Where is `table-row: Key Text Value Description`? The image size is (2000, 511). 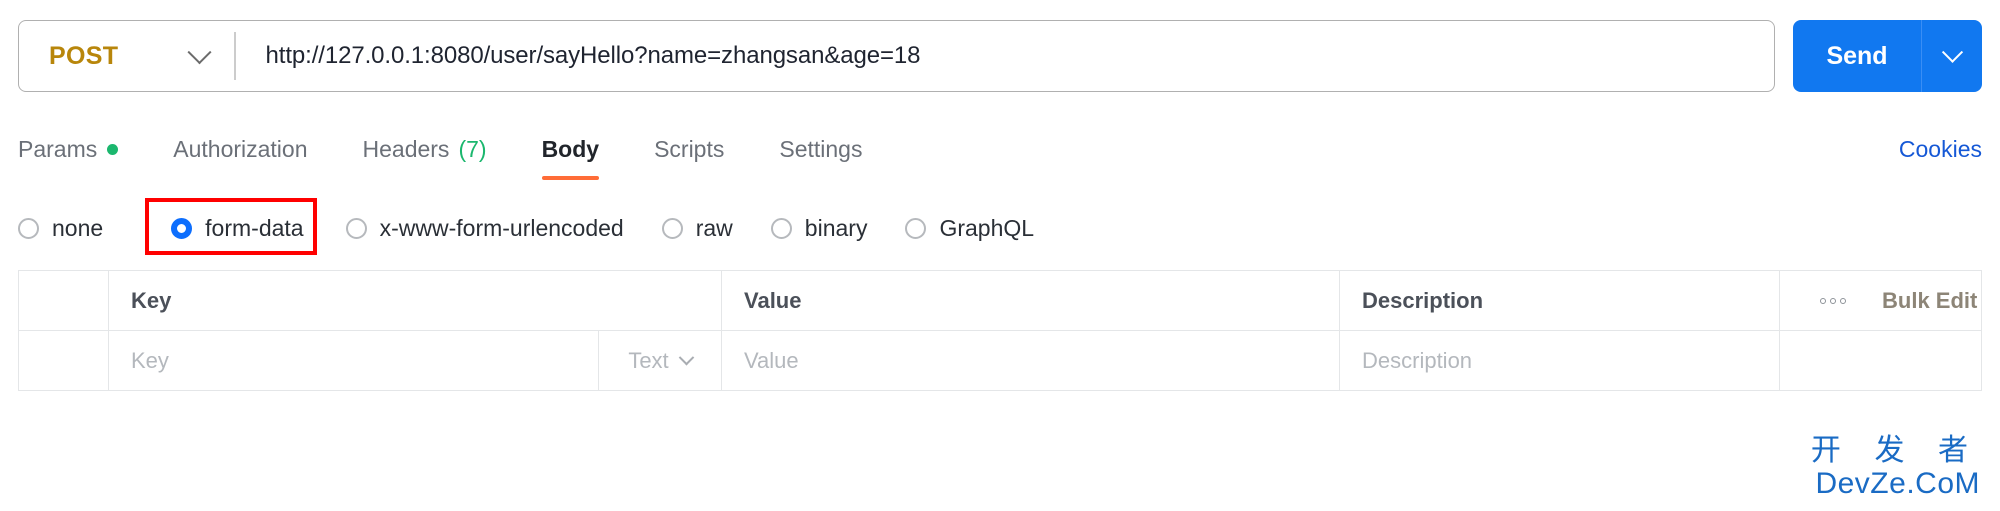 table-row: Key Text Value Description is located at coordinates (1000, 361).